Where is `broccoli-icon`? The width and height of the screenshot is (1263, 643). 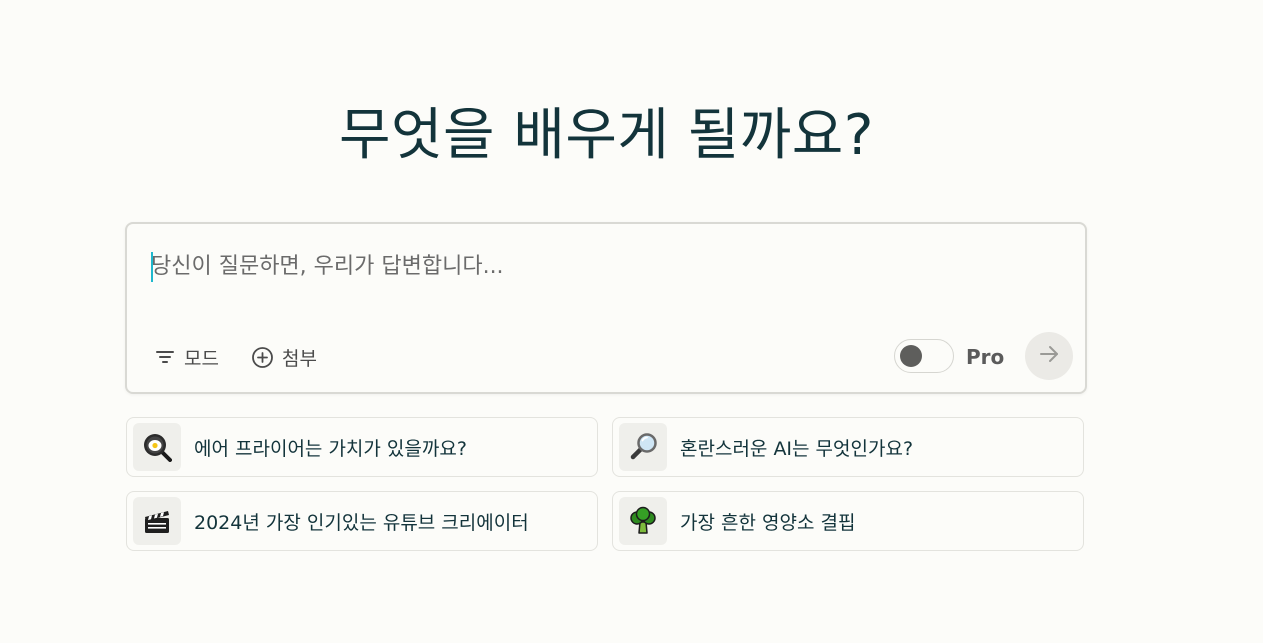 broccoli-icon is located at coordinates (643, 521).